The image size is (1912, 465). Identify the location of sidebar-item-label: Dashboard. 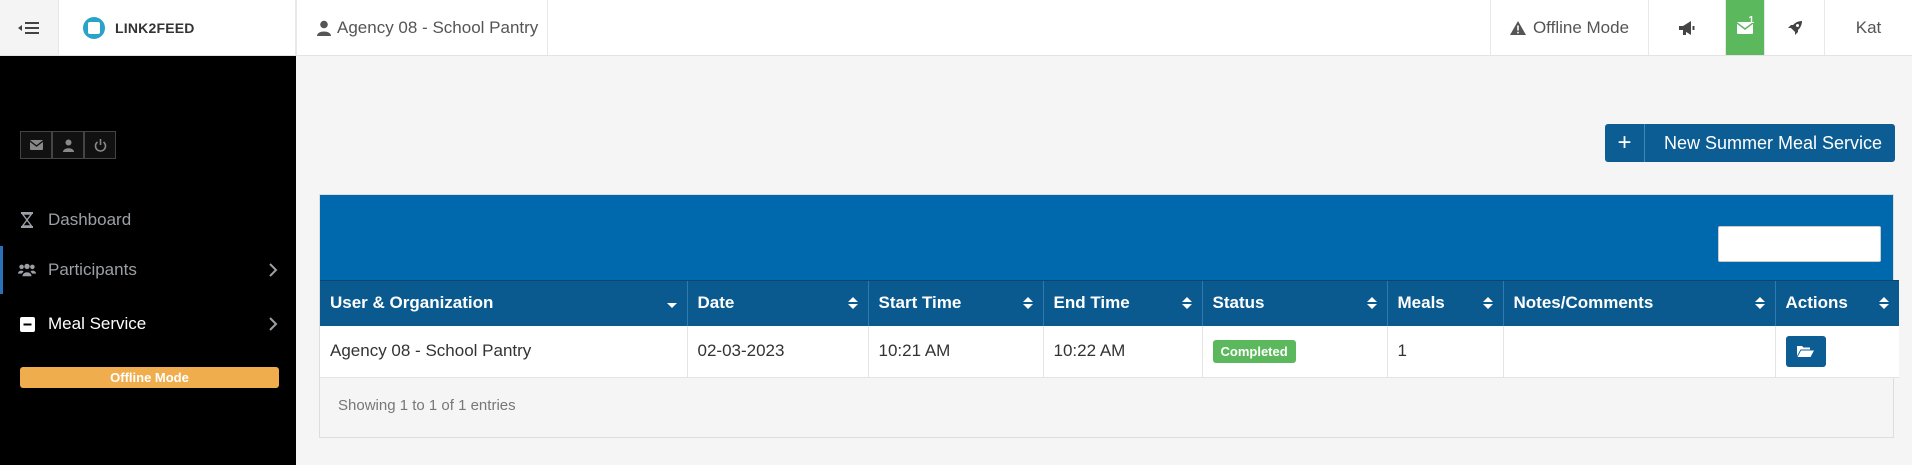
(90, 219).